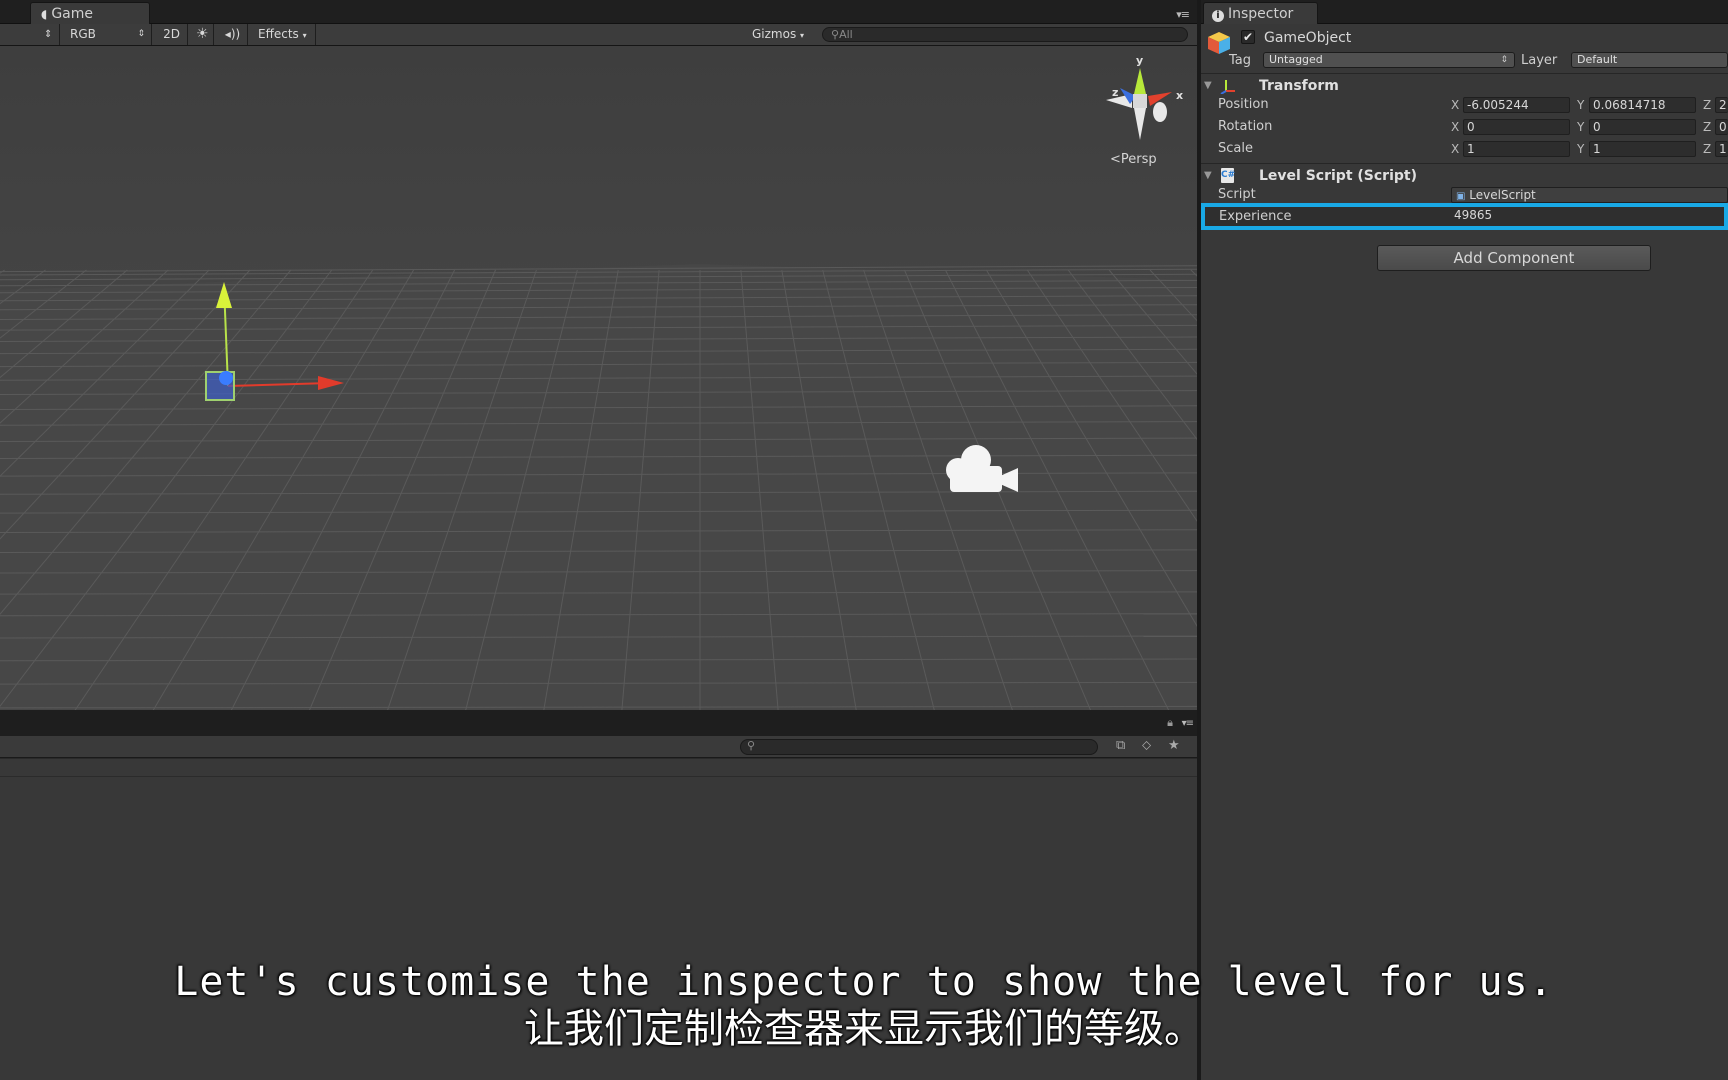 This screenshot has width=1728, height=1080. What do you see at coordinates (1208, 85) in the screenshot?
I see `transform-foldout-icon: ▼` at bounding box center [1208, 85].